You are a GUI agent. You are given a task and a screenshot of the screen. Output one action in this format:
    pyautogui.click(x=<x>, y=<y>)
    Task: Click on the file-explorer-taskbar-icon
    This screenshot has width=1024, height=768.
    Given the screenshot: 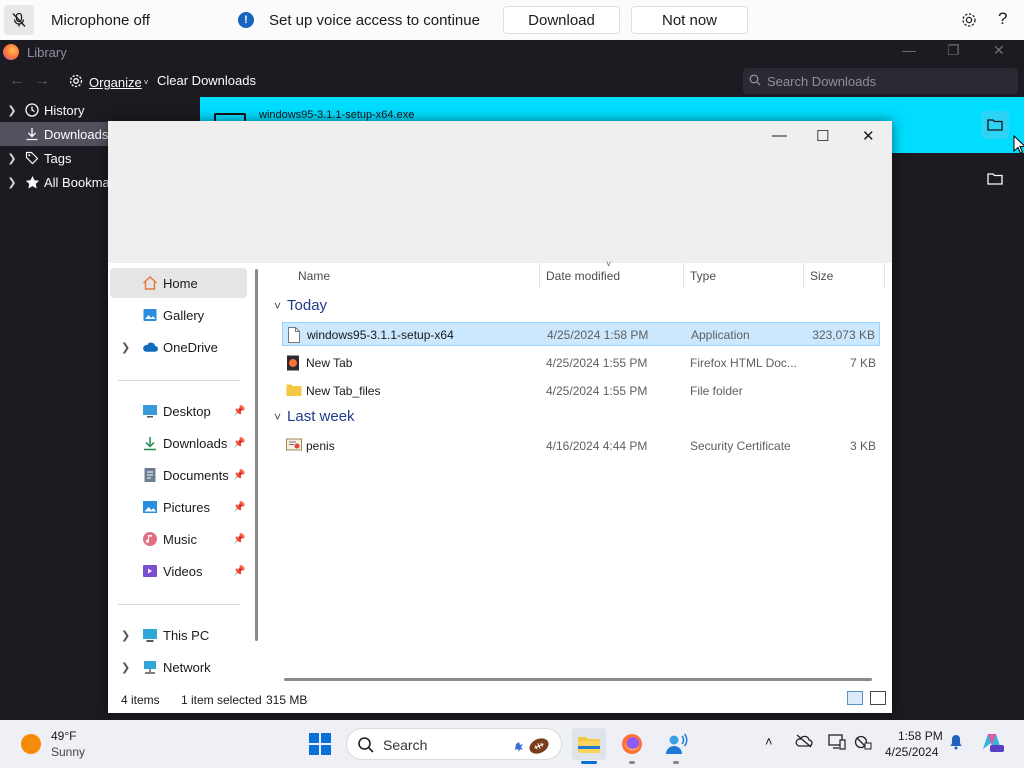 What is the action you would take?
    pyautogui.click(x=589, y=746)
    